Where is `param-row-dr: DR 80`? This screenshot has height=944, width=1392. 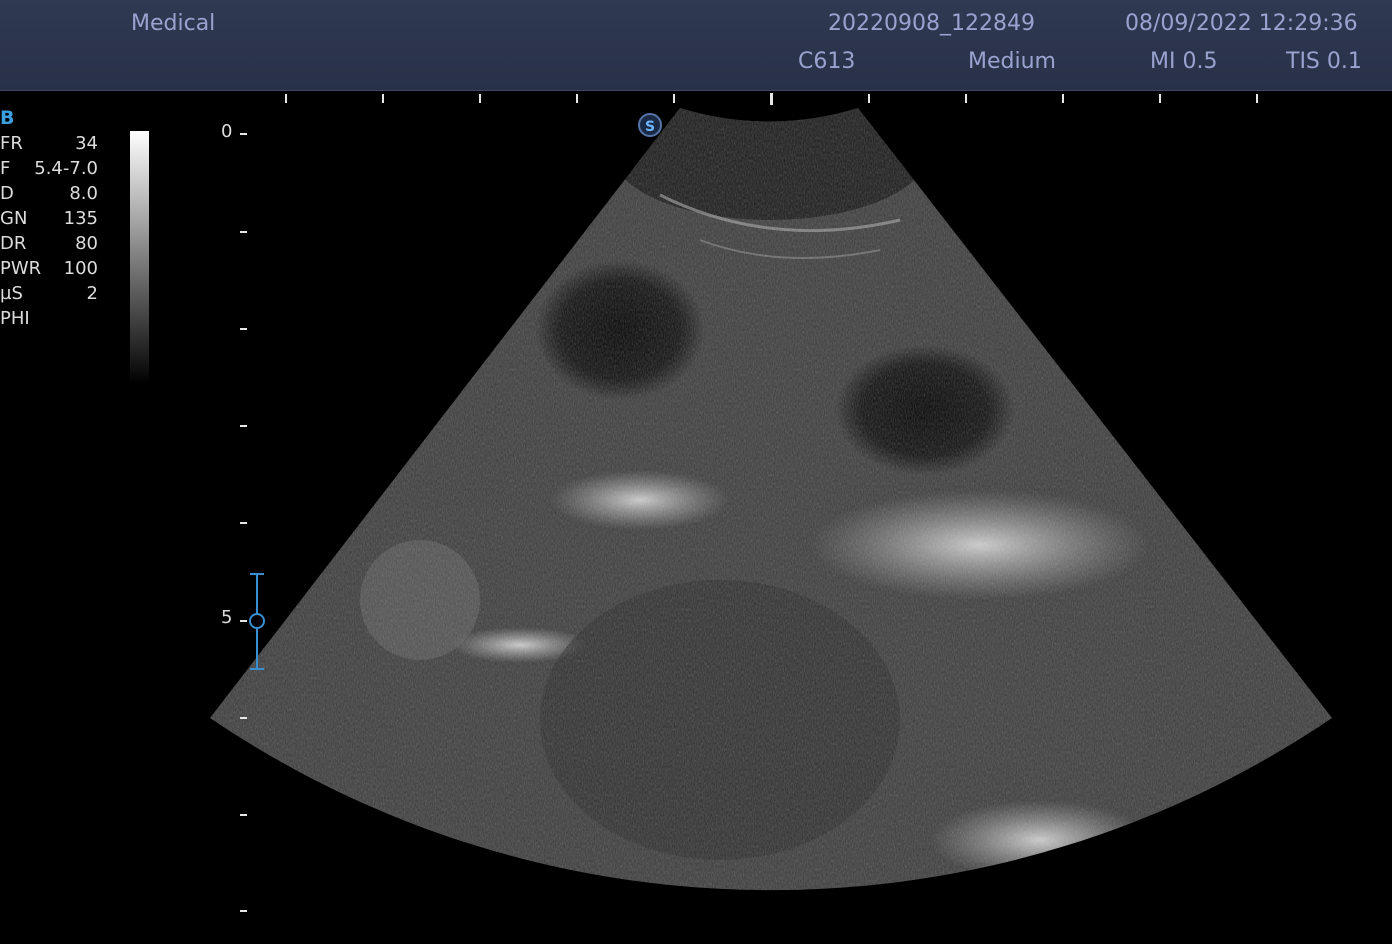
param-row-dr: DR 80 is located at coordinates (49, 243).